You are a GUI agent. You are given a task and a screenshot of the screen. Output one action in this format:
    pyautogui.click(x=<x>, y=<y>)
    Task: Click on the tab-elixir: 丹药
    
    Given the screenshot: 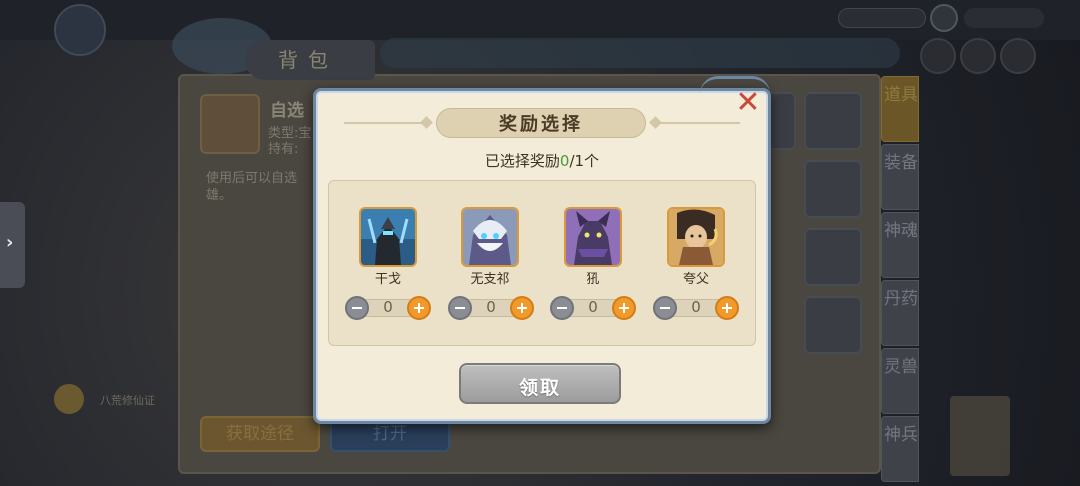 What is the action you would take?
    pyautogui.click(x=900, y=313)
    